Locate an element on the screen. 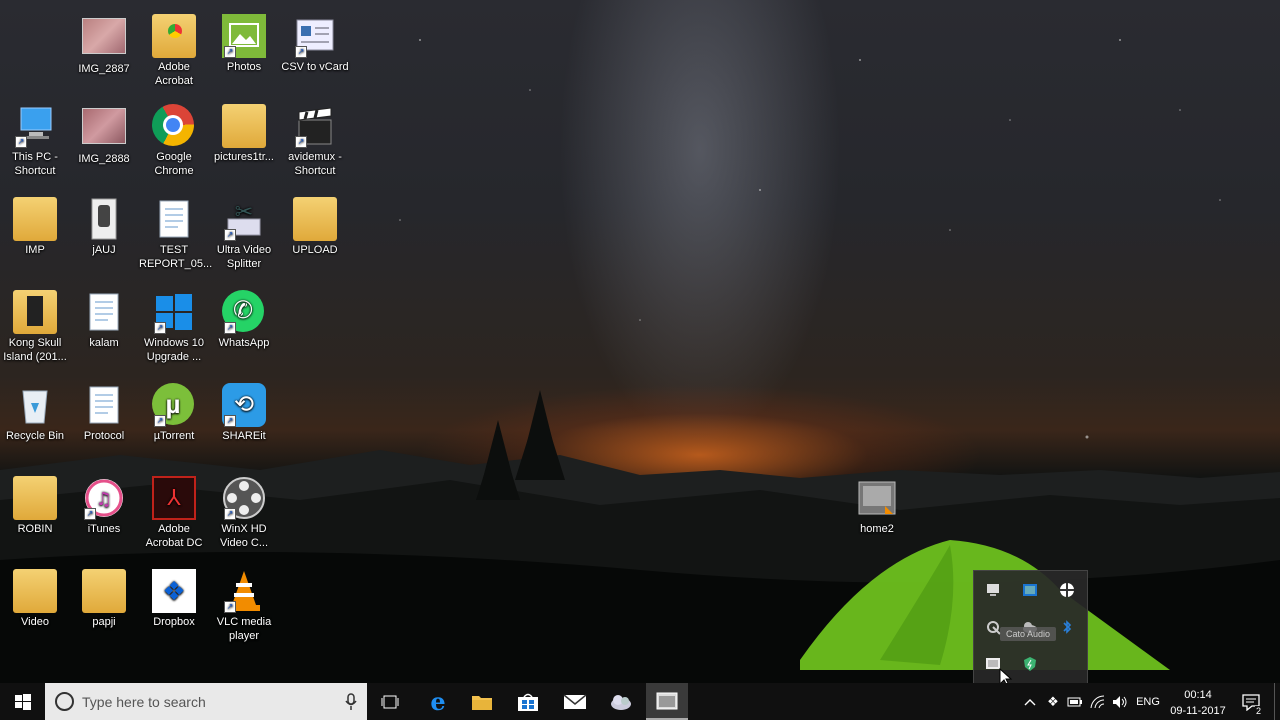 This screenshot has width=1280, height=720. jauj-icon: jAUJ is located at coordinates (104, 227).